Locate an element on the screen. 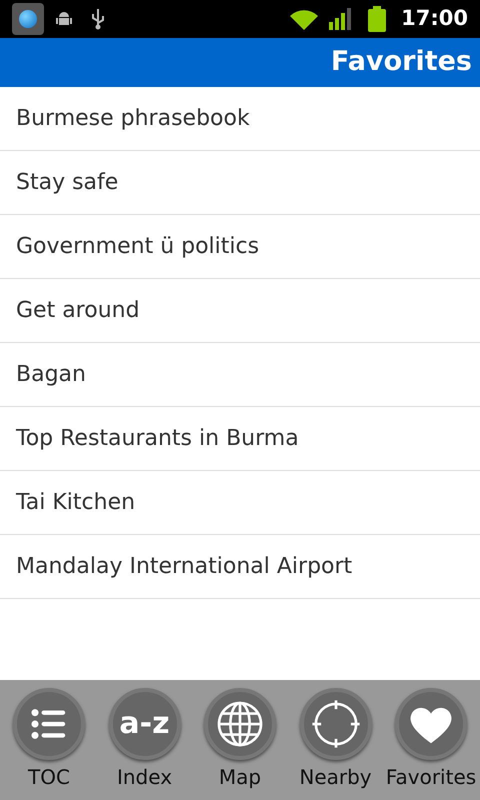 The height and width of the screenshot is (800, 480). signal-icon is located at coordinates (341, 19).